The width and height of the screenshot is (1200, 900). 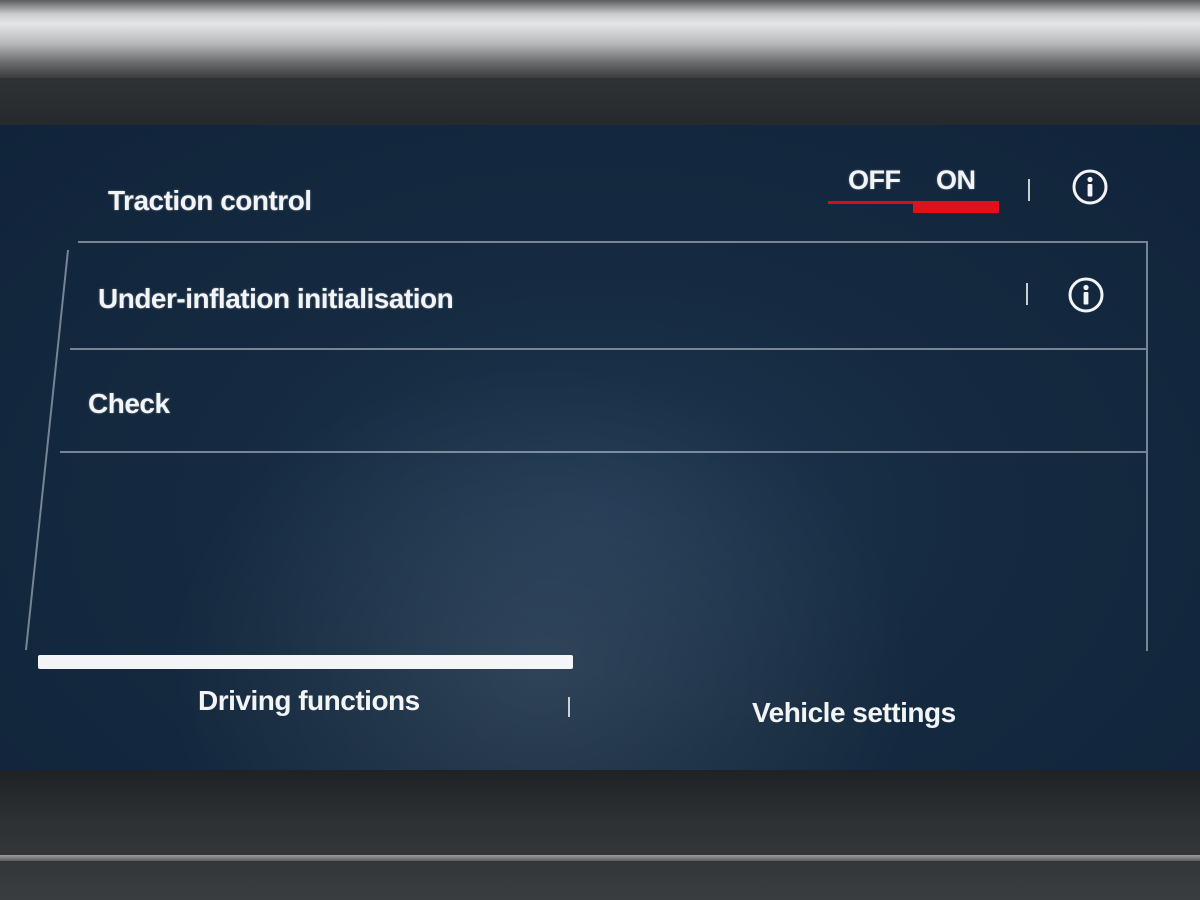 What do you see at coordinates (600, 295) in the screenshot?
I see `setting-row-under-inflation: Under-inflation initialisation` at bounding box center [600, 295].